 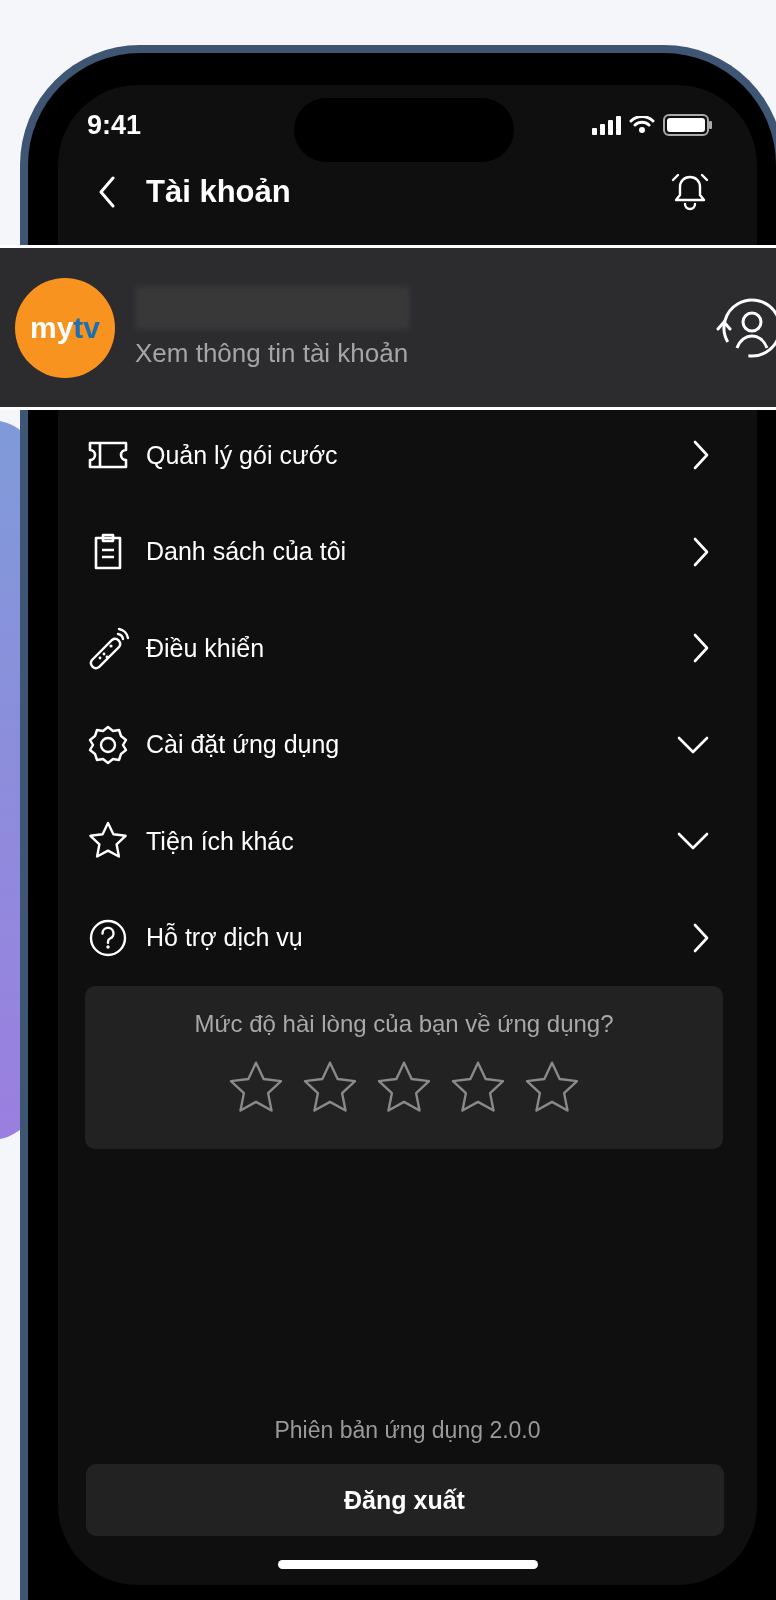 What do you see at coordinates (107, 192) in the screenshot?
I see `back-icon` at bounding box center [107, 192].